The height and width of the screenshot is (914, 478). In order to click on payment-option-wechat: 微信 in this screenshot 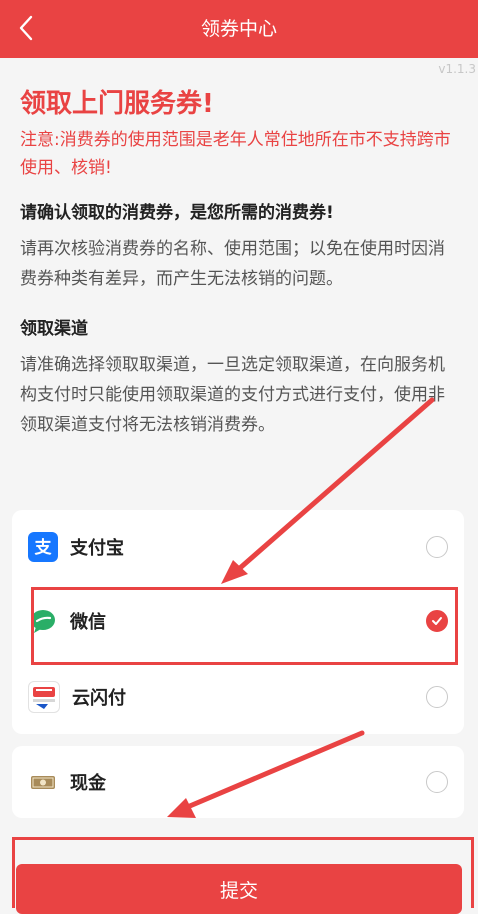, I will do `click(238, 621)`.